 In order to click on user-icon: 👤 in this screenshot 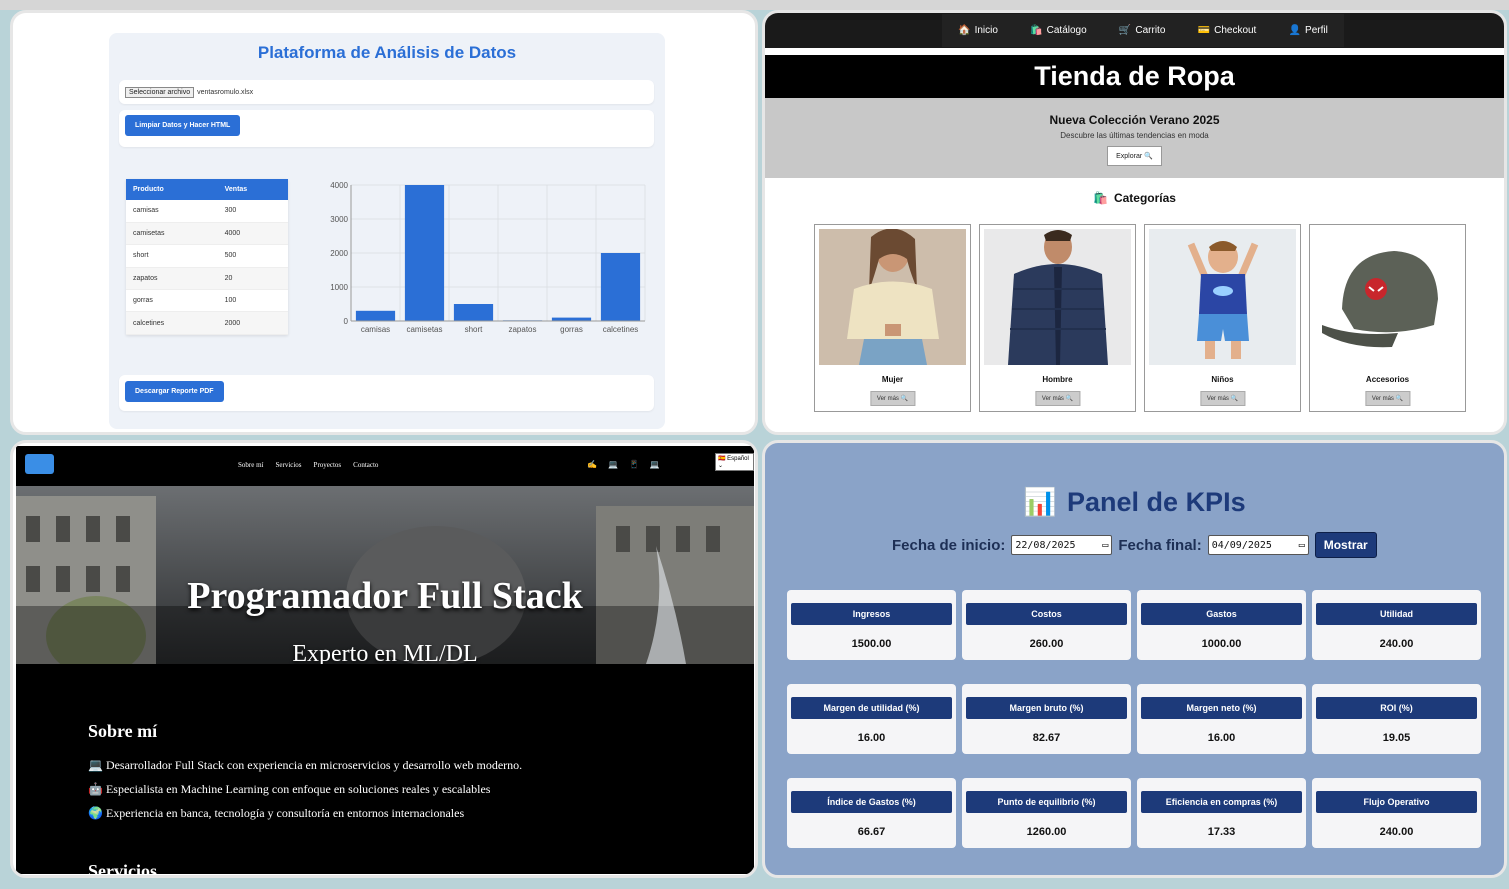, I will do `click(1295, 30)`.